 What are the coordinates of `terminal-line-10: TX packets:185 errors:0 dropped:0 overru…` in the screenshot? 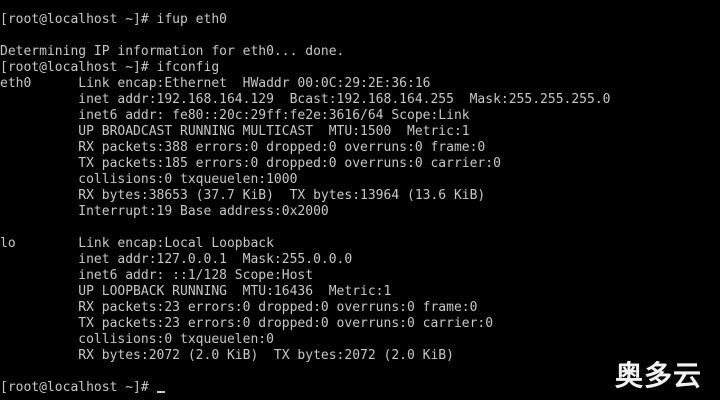 It's located at (250, 163).